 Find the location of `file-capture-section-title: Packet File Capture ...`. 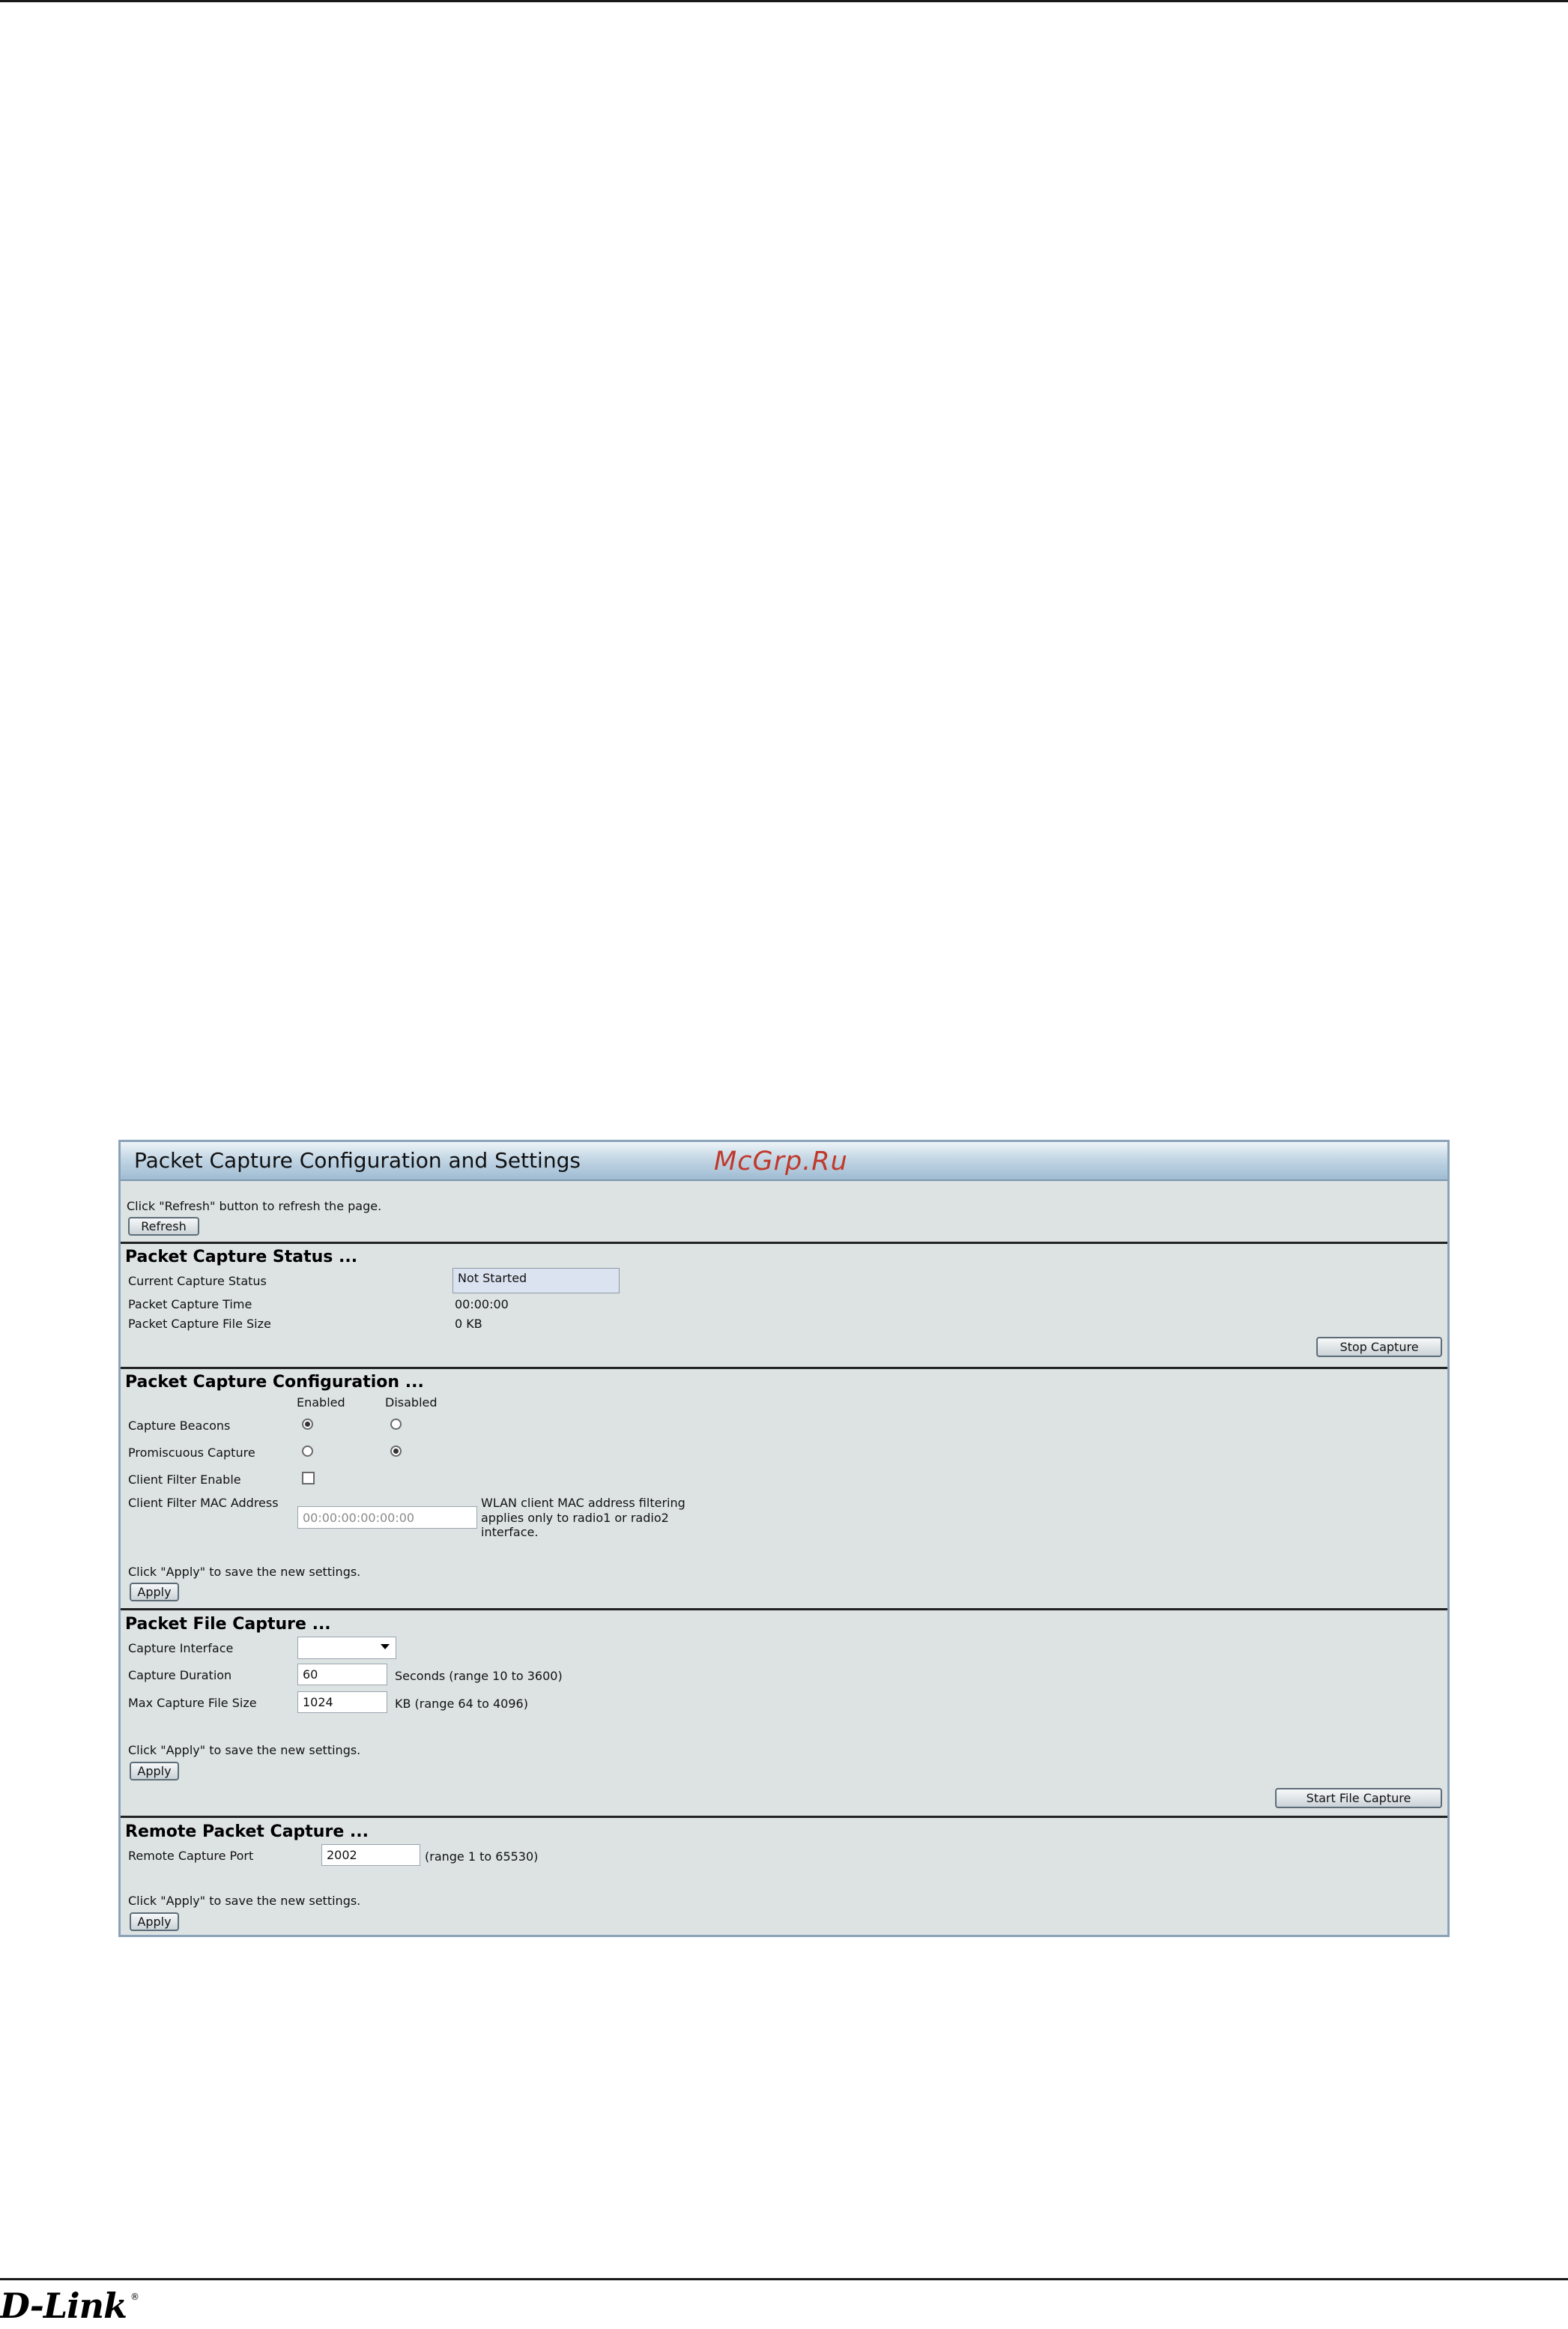

file-capture-section-title: Packet File Capture ... is located at coordinates (228, 1624).